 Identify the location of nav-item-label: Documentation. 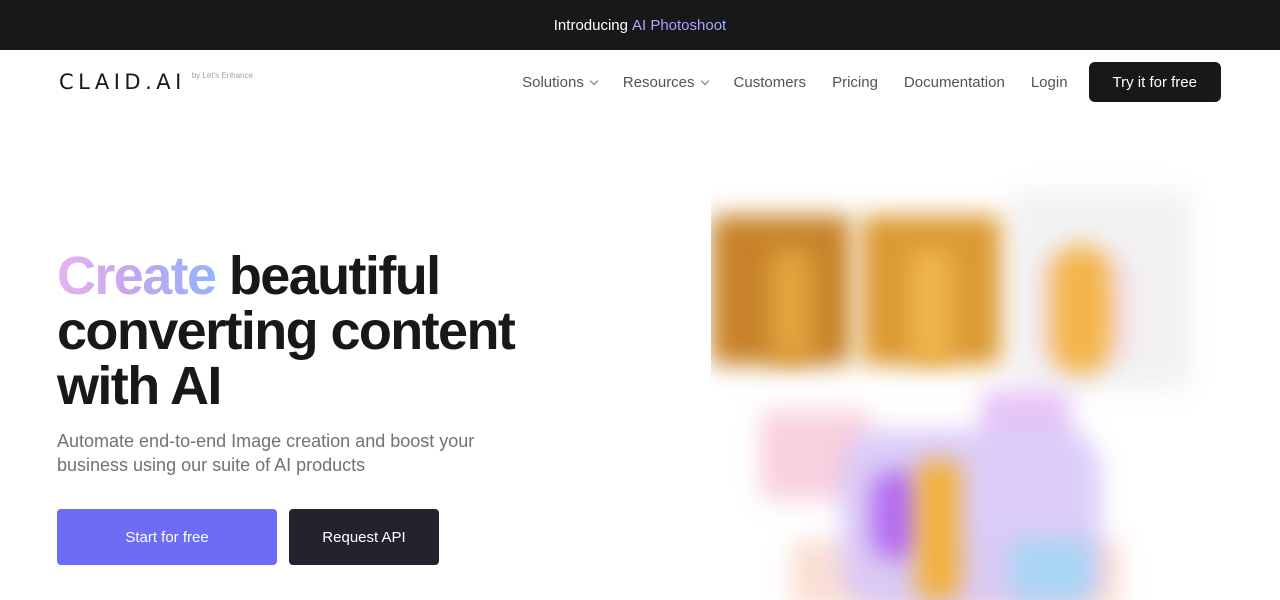
(954, 82).